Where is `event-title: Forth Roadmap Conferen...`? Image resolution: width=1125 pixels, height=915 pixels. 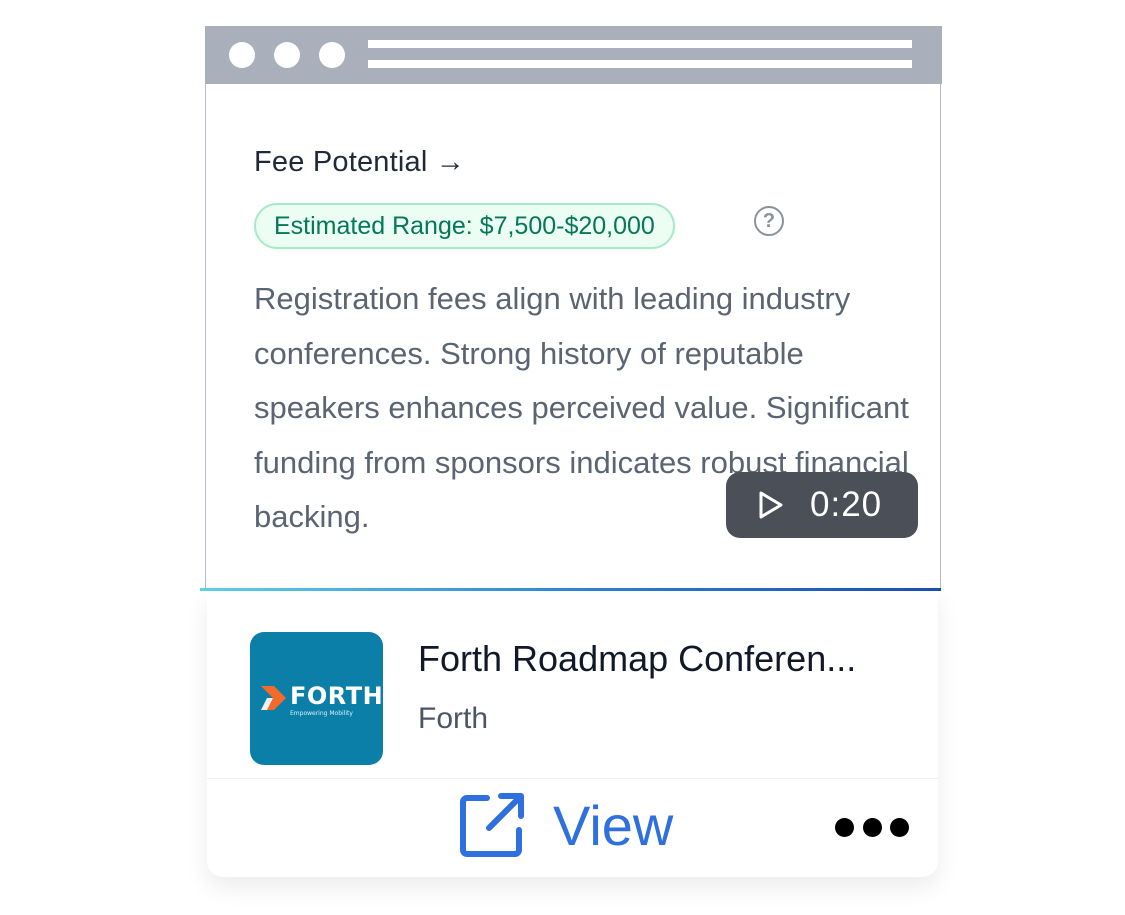 event-title: Forth Roadmap Conferen... is located at coordinates (637, 659).